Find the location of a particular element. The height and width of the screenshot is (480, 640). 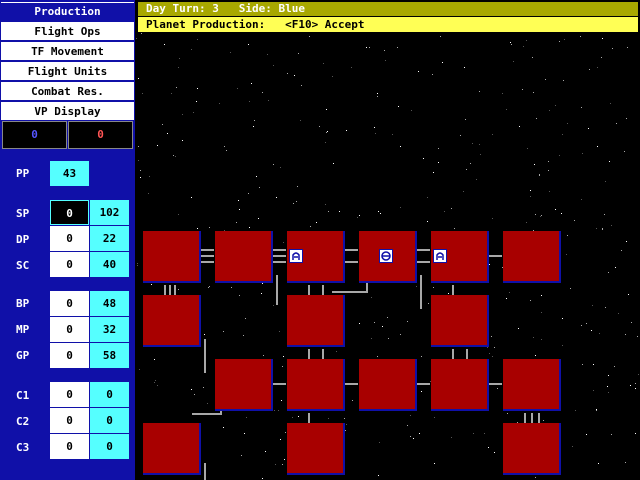

bp-value-a: 0 is located at coordinates (69, 303).